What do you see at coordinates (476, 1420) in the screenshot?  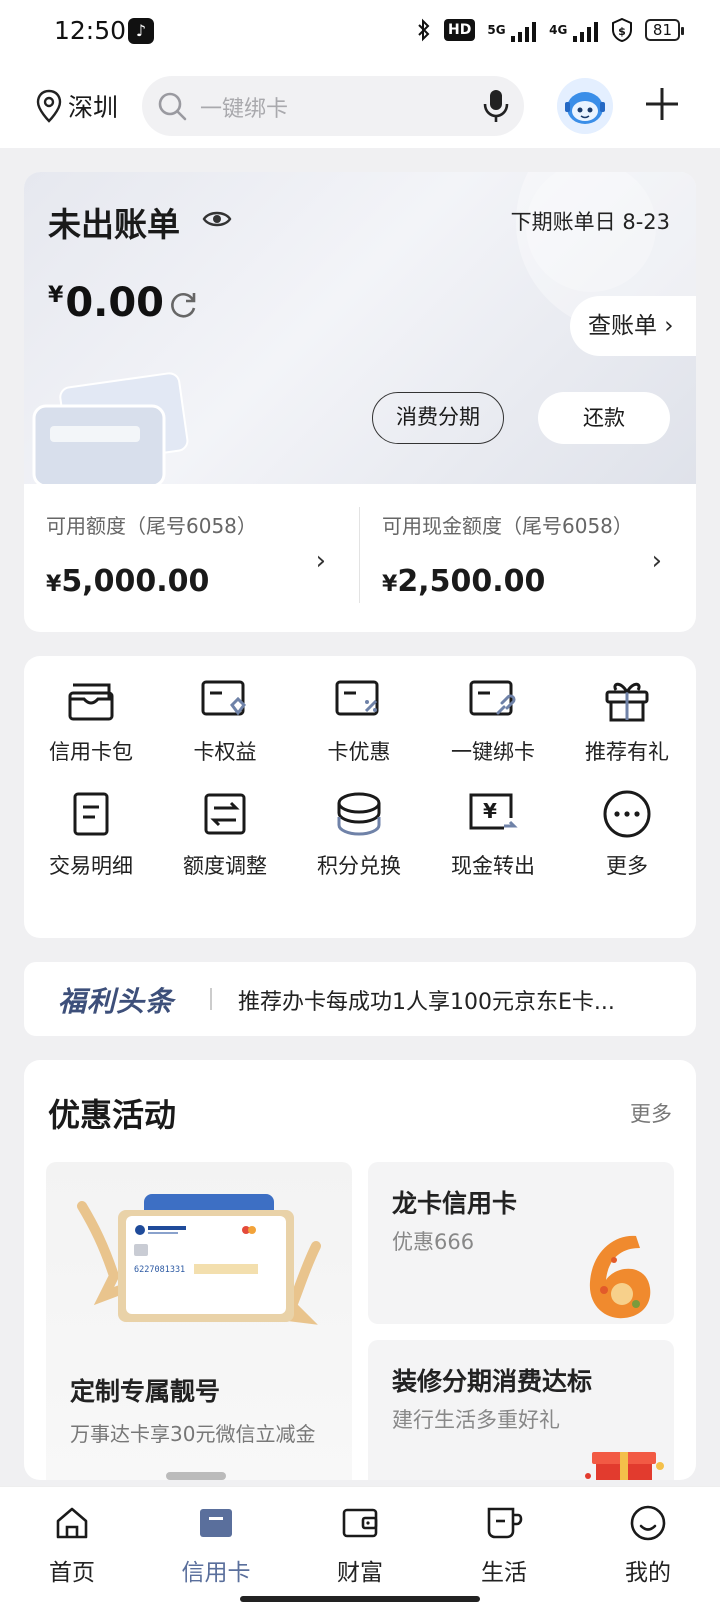 I see `promo-subtitle: 建行生活多重好礼` at bounding box center [476, 1420].